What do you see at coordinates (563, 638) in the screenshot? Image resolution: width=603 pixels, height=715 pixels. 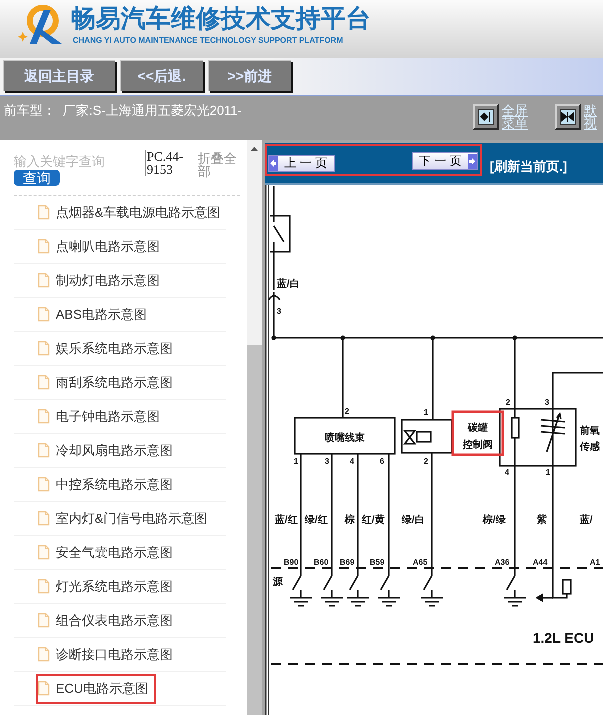 I see `diagram-title: 1.2L ECU` at bounding box center [563, 638].